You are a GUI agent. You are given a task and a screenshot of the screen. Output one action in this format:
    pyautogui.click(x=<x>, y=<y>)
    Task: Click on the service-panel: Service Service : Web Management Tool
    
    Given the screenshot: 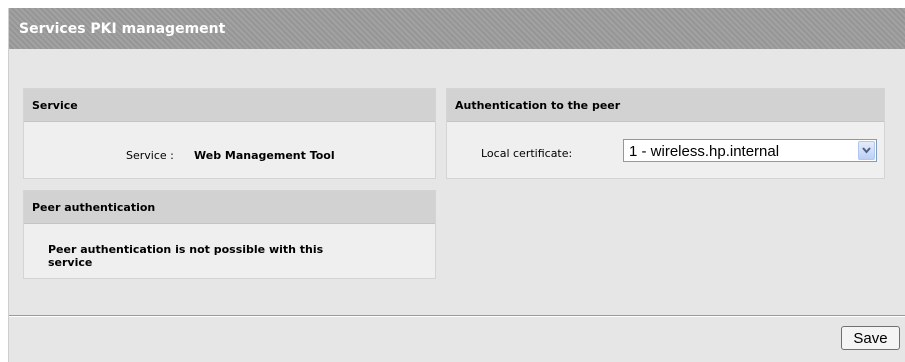 What is the action you would take?
    pyautogui.click(x=229, y=133)
    